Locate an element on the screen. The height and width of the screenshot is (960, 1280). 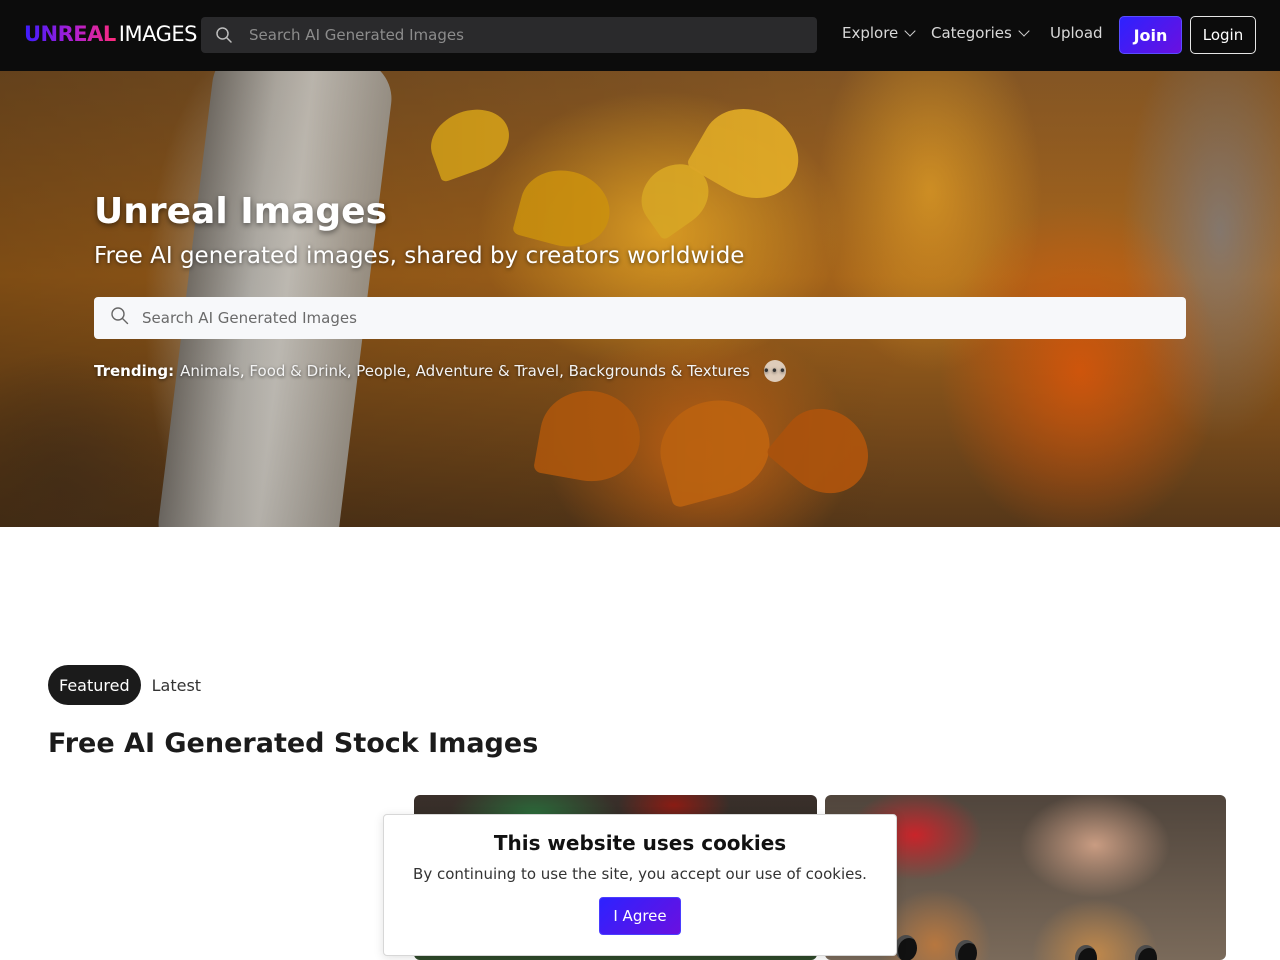
feed-tabs: Featured Latest is located at coordinates (130, 685).